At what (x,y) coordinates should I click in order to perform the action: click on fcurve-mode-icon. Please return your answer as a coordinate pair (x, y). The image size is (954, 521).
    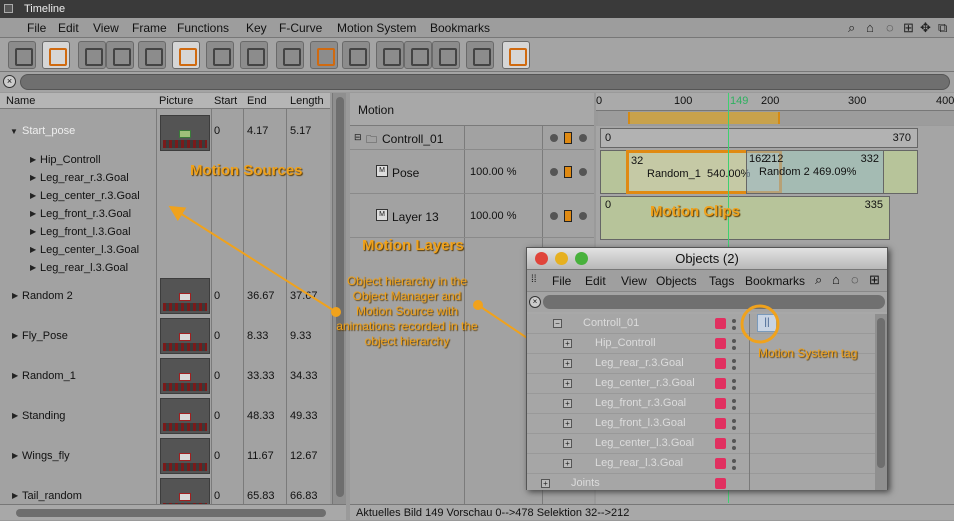
    Looking at the image, I should click on (92, 55).